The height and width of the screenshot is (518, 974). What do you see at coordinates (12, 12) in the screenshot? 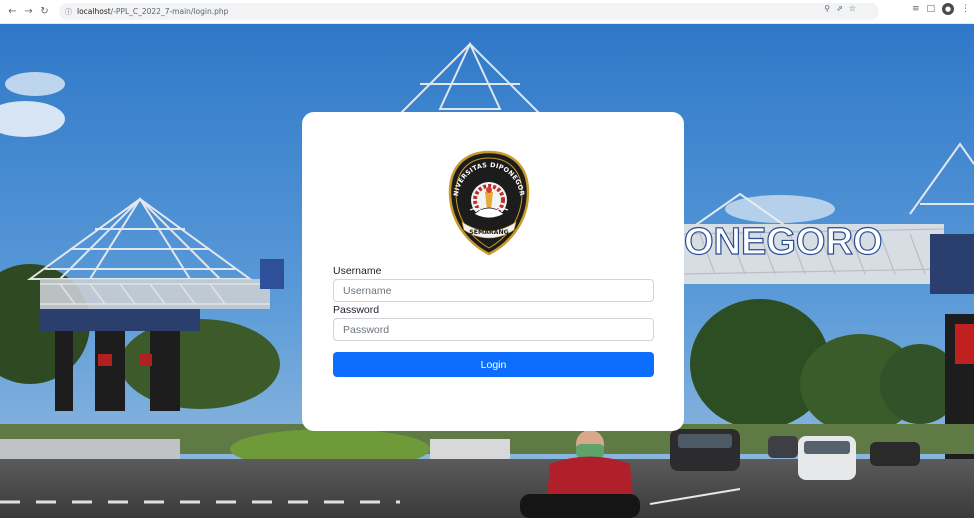
I see `back-arrow-icon: ←` at bounding box center [12, 12].